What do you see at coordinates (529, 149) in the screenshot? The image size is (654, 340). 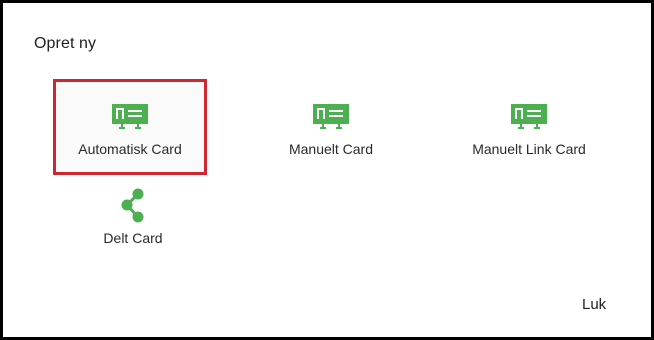 I see `option-label: Manuelt Link Card` at bounding box center [529, 149].